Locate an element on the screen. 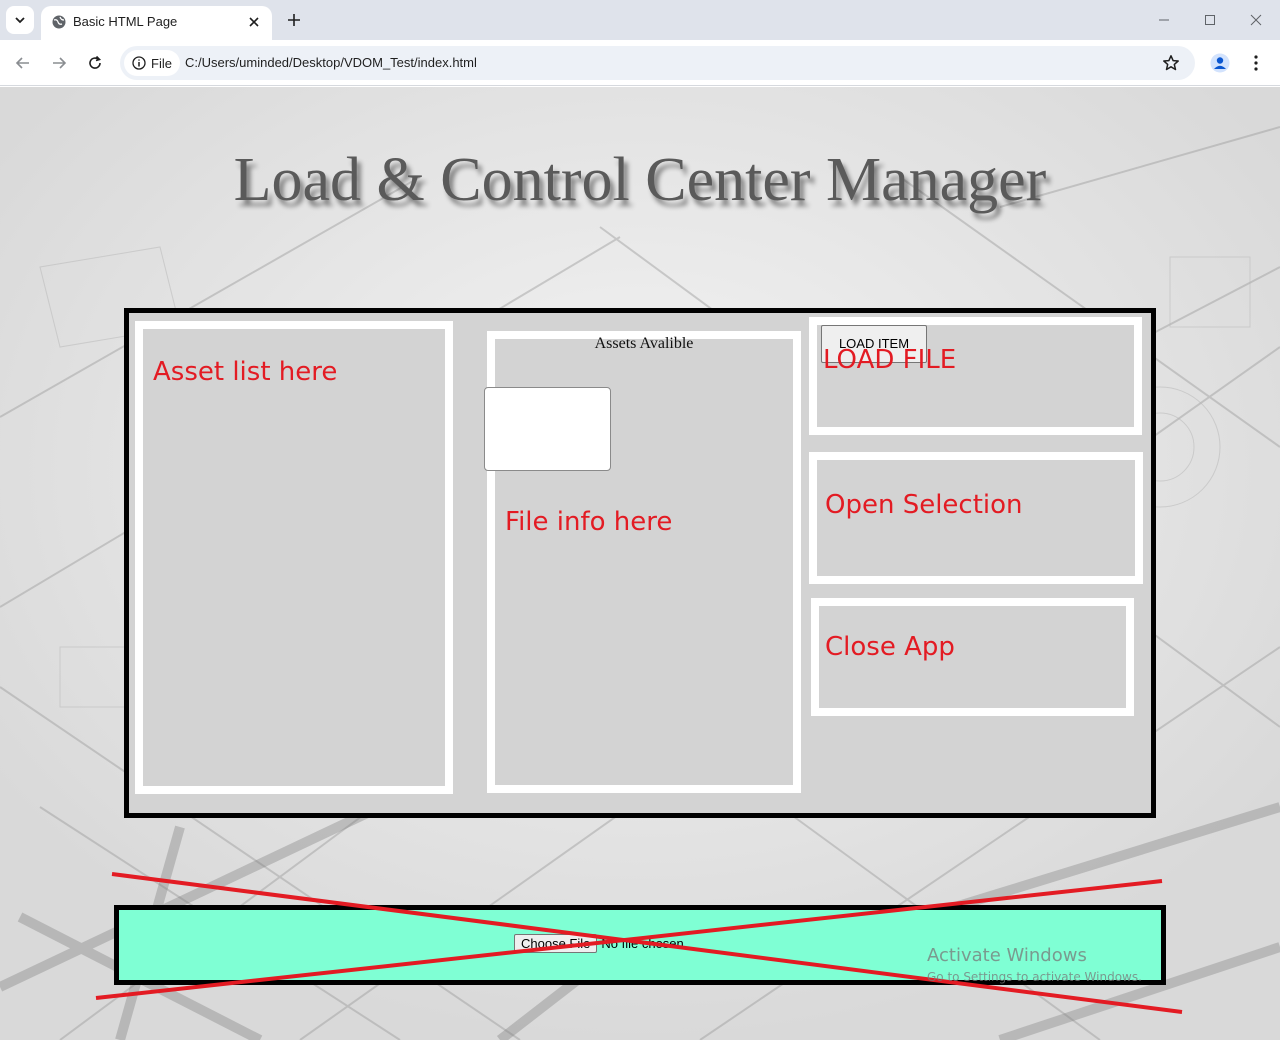 Image resolution: width=1280 pixels, height=1040 pixels. person-icon is located at coordinates (1220, 63).